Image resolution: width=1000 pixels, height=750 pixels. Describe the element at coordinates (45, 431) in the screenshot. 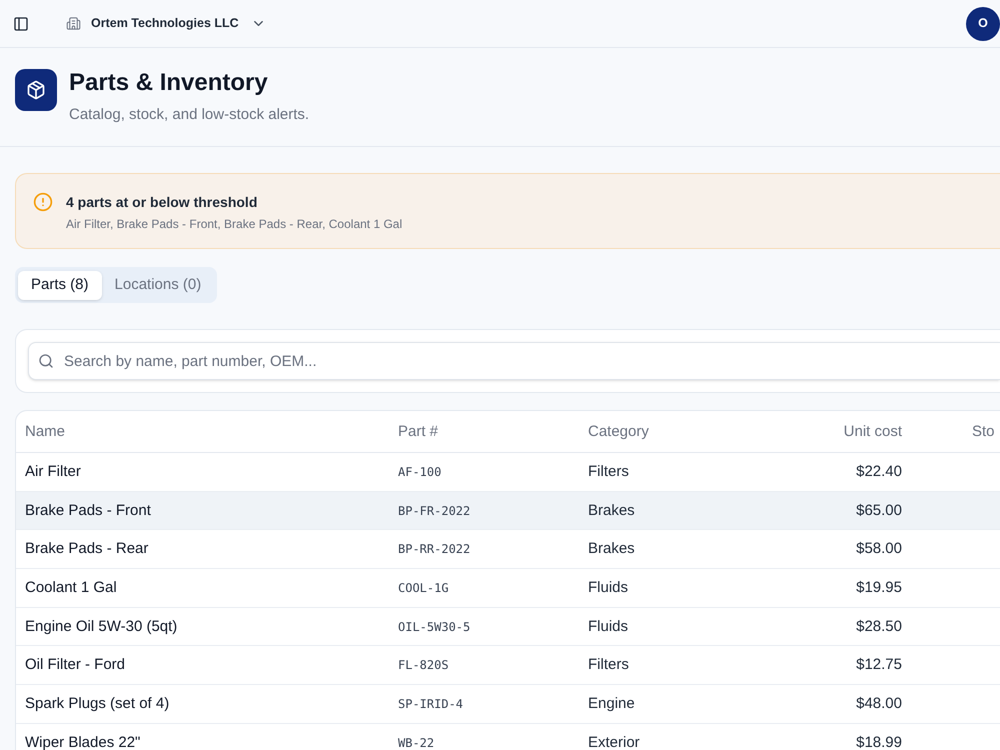

I see `column-header: Name` at that location.